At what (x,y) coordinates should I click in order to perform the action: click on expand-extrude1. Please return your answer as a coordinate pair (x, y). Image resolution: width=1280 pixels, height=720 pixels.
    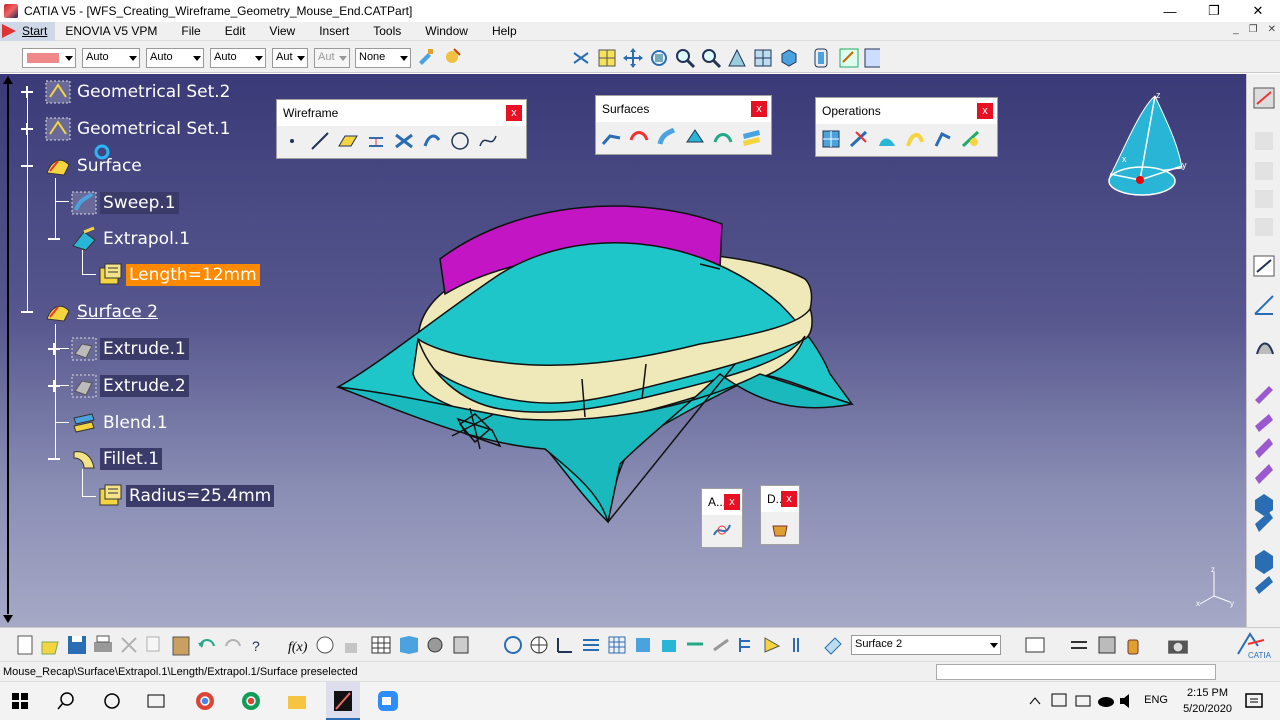
    Looking at the image, I should click on (54, 349).